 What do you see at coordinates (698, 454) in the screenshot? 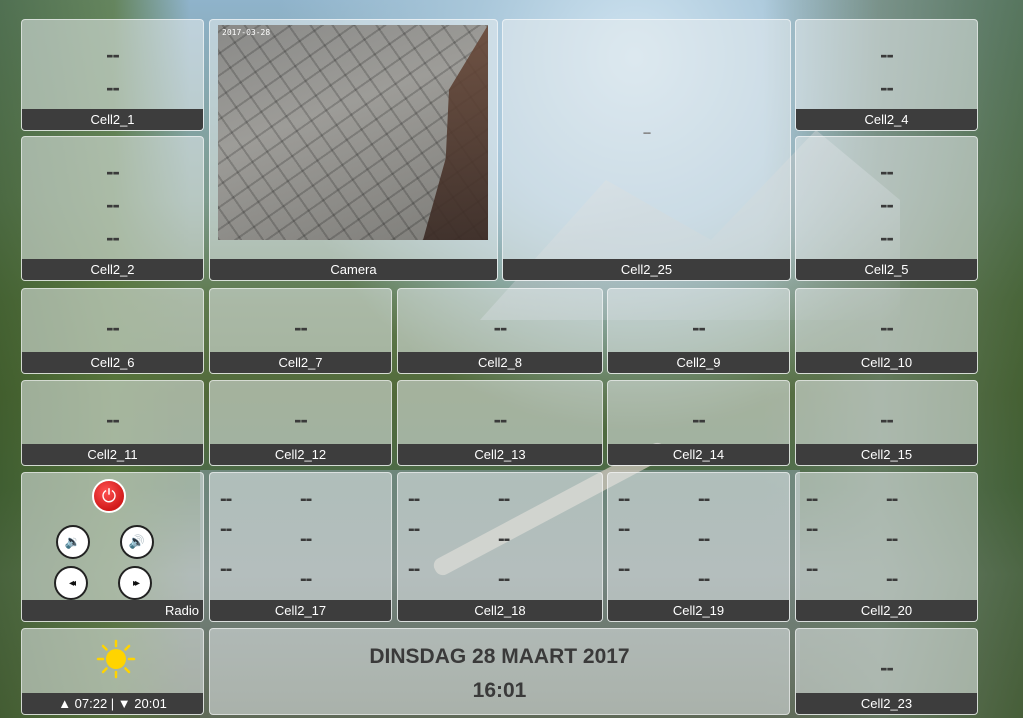
I see `tile-label: Cell2_14` at bounding box center [698, 454].